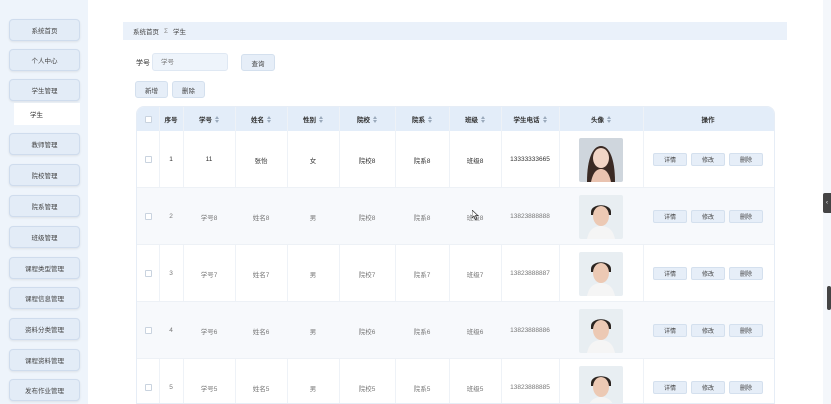 Image resolution: width=831 pixels, height=404 pixels. I want to click on cell-class: 班级7, so click(475, 275).